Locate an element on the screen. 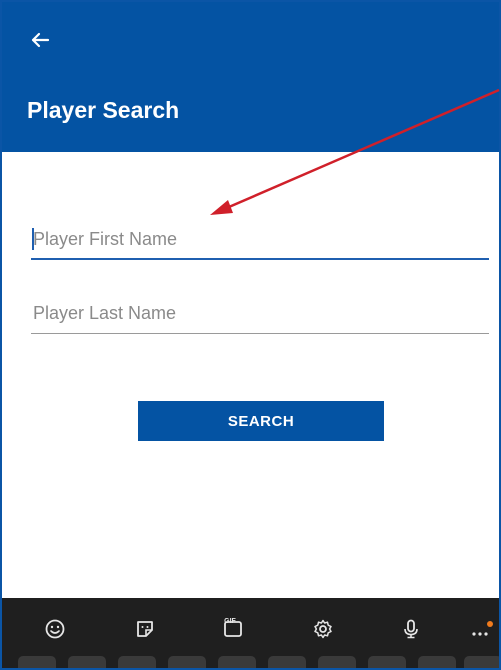 The image size is (501, 670). microphone-icon is located at coordinates (411, 629).